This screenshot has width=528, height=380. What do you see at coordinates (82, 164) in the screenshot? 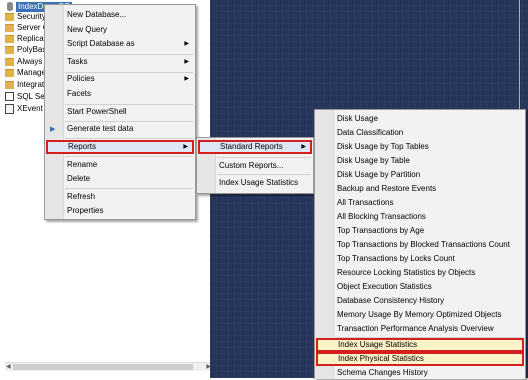
I see `menu-item-label: Rename` at bounding box center [82, 164].